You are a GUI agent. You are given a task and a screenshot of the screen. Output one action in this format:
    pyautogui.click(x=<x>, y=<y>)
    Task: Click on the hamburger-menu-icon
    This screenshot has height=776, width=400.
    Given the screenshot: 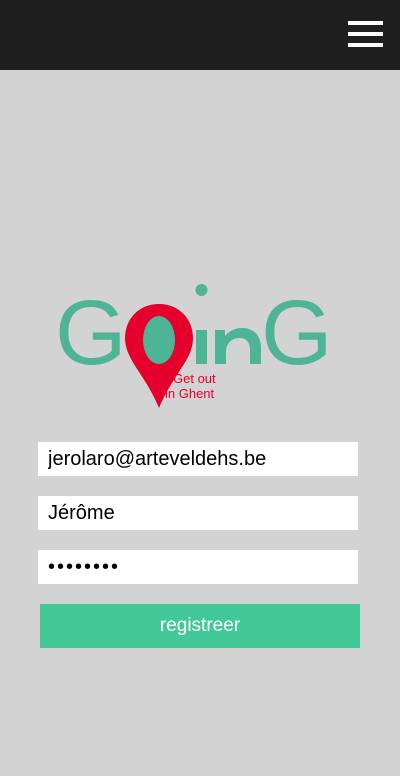 What is the action you would take?
    pyautogui.click(x=365, y=34)
    